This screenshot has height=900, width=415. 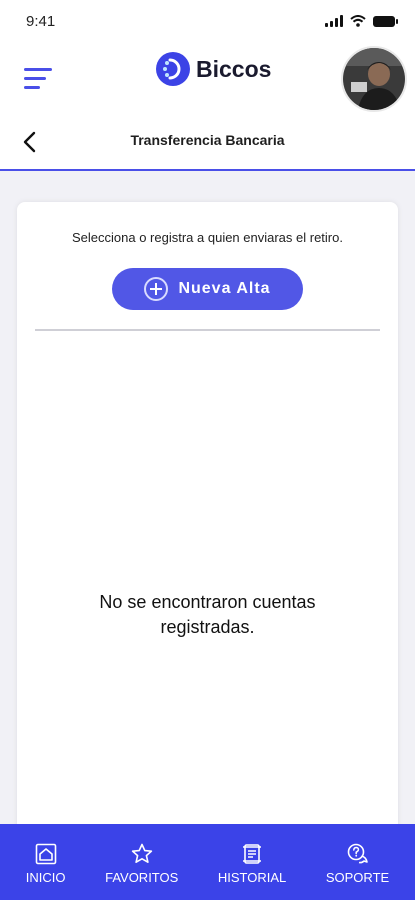 What do you see at coordinates (207, 22) in the screenshot?
I see `status-bar: 9:41` at bounding box center [207, 22].